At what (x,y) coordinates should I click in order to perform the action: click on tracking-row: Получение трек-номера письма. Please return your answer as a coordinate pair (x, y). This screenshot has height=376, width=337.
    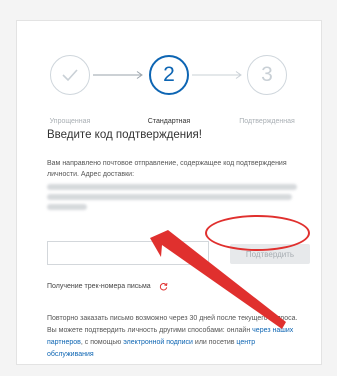
    Looking at the image, I should click on (107, 286).